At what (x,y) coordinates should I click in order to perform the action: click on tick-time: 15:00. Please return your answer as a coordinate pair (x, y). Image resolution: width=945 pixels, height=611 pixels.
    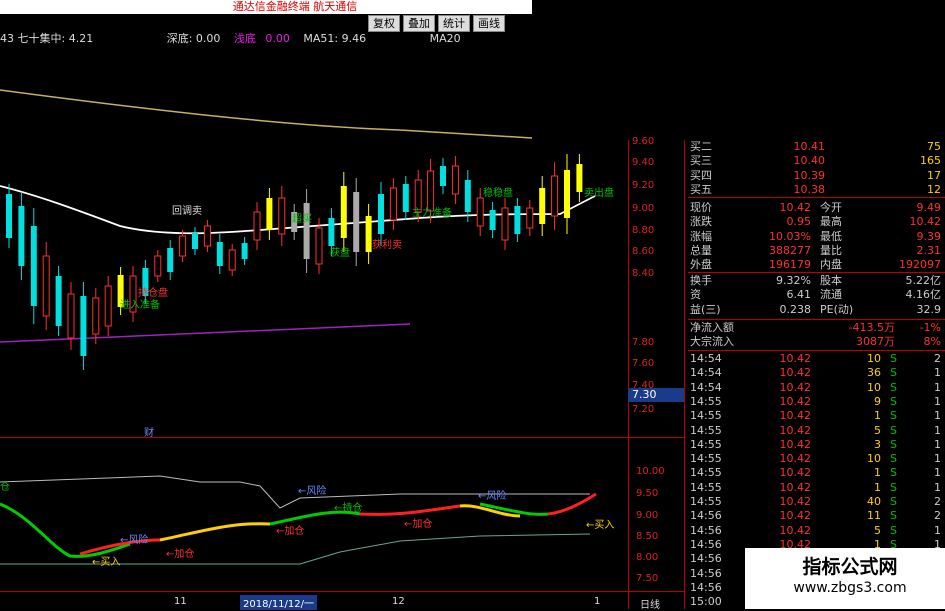
    Looking at the image, I should click on (706, 602).